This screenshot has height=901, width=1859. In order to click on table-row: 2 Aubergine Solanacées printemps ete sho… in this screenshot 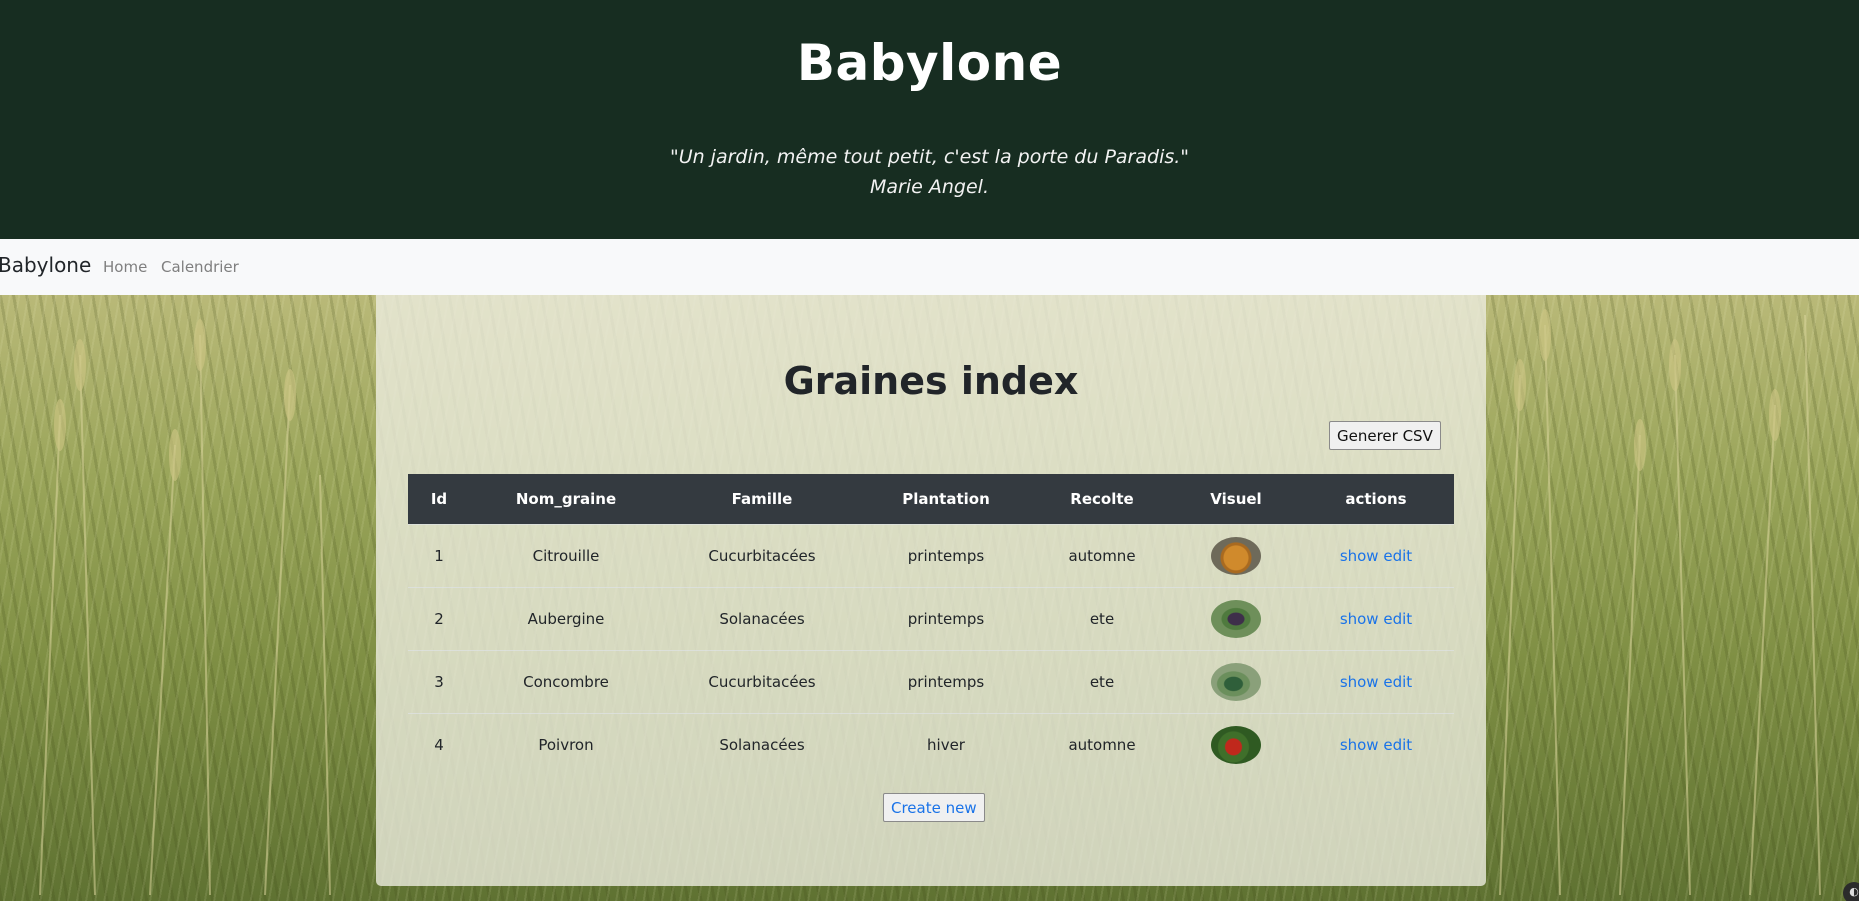, I will do `click(931, 618)`.